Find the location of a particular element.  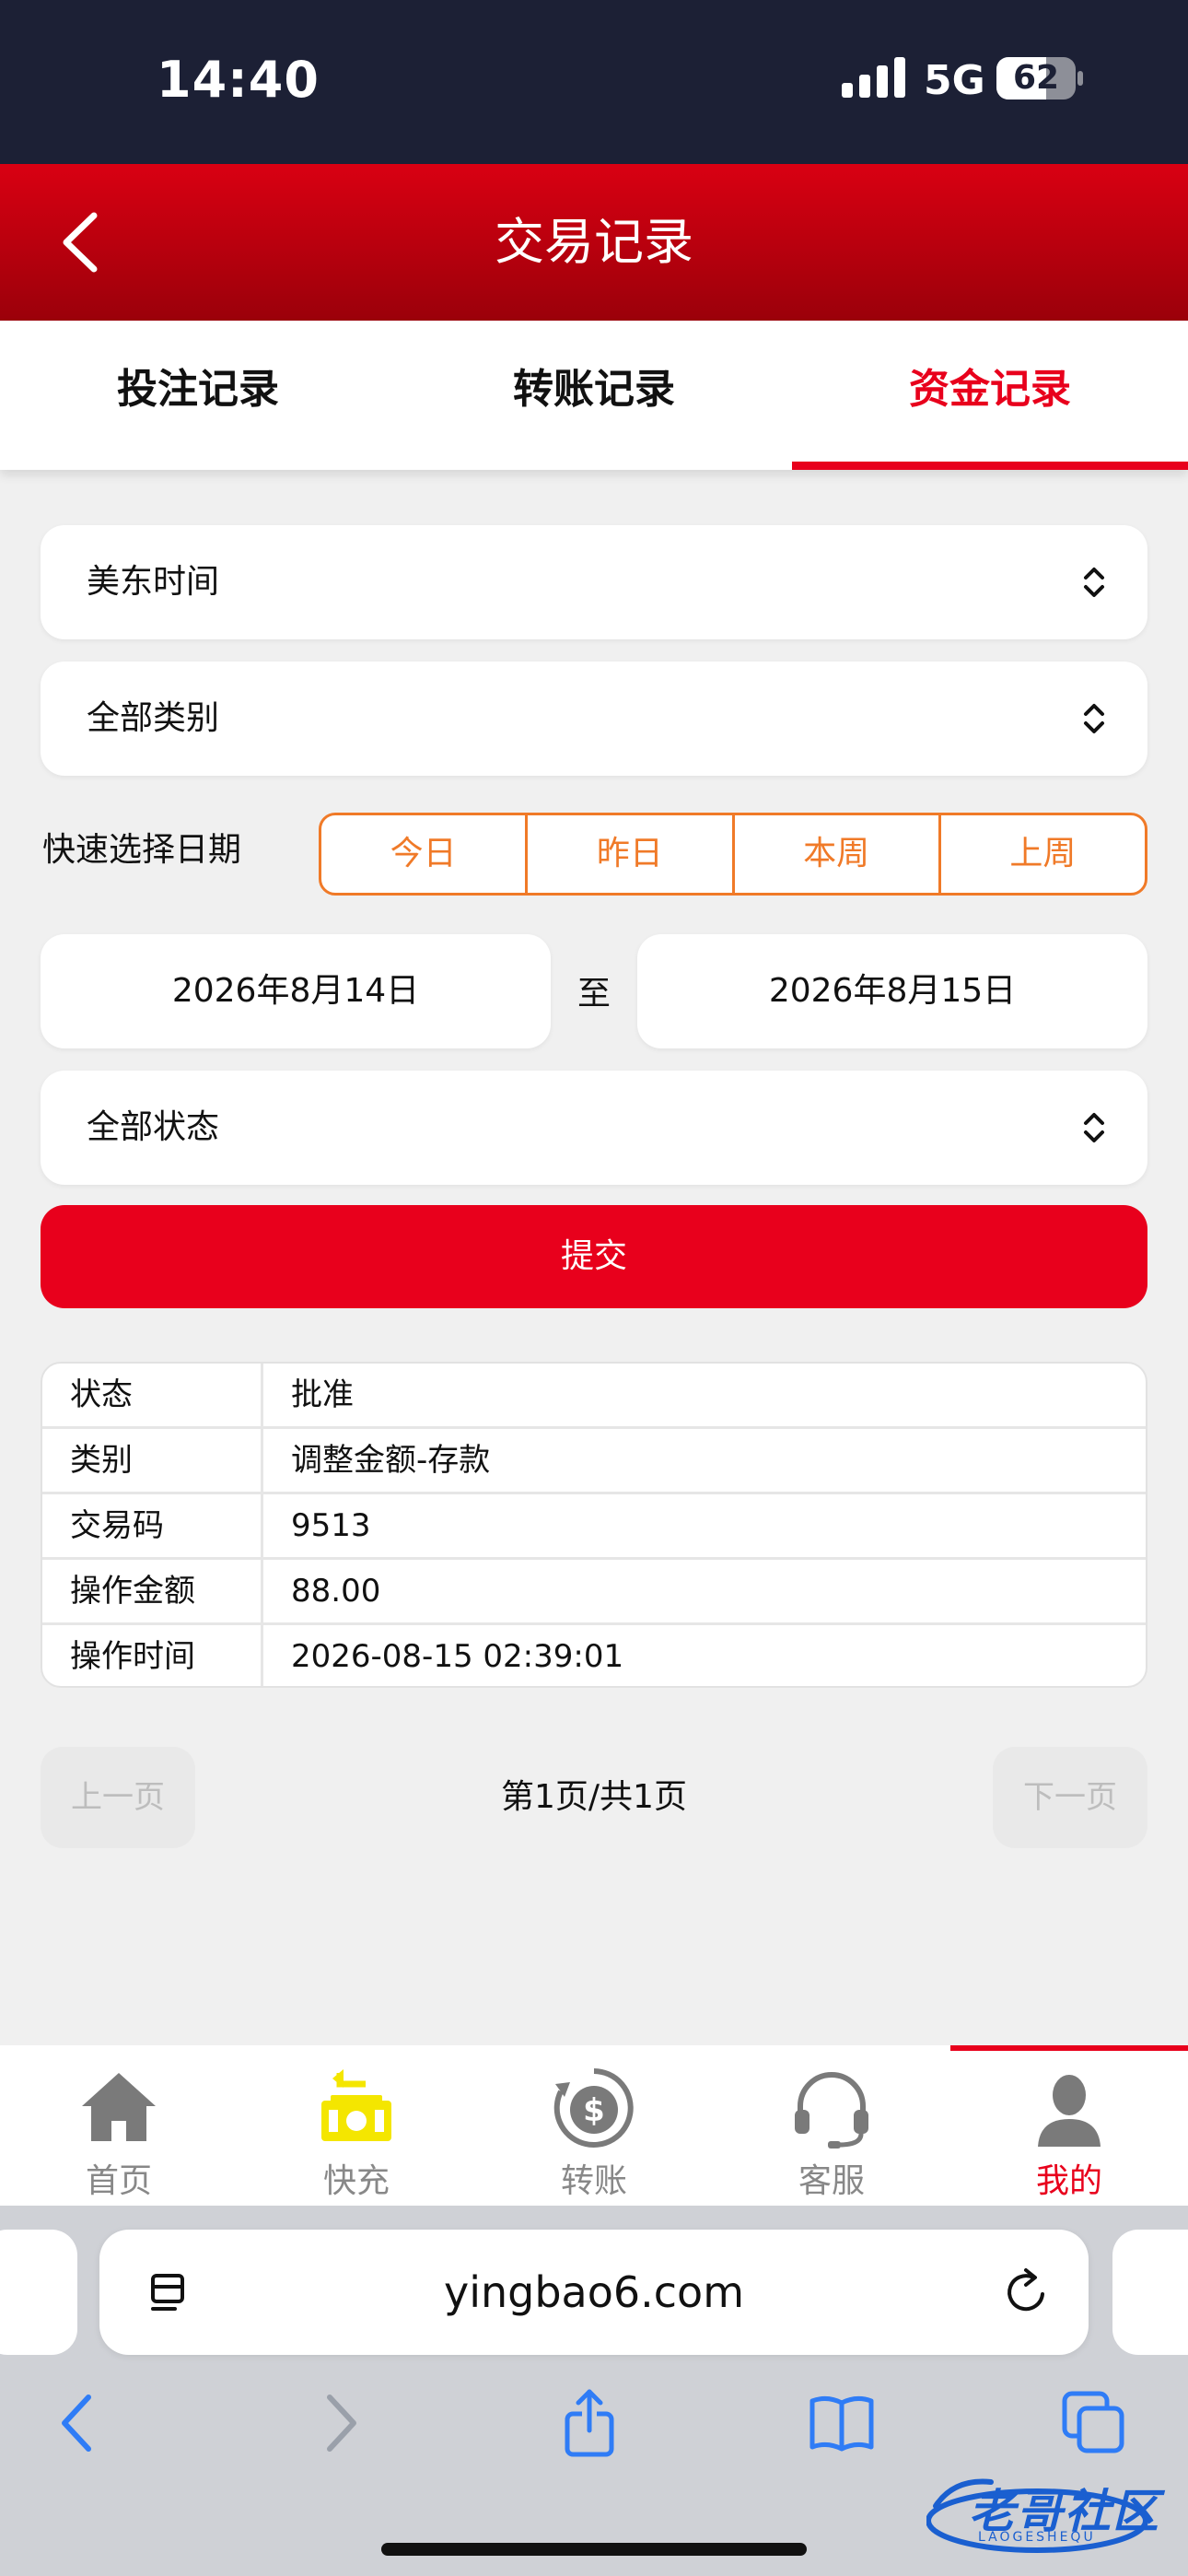

quick-date-options: 今日 昨日 本周 上周 is located at coordinates (733, 854).